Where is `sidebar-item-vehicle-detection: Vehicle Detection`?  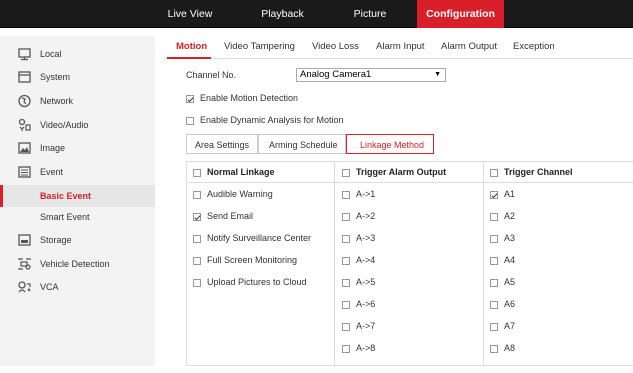 sidebar-item-vehicle-detection: Vehicle Detection is located at coordinates (77, 264).